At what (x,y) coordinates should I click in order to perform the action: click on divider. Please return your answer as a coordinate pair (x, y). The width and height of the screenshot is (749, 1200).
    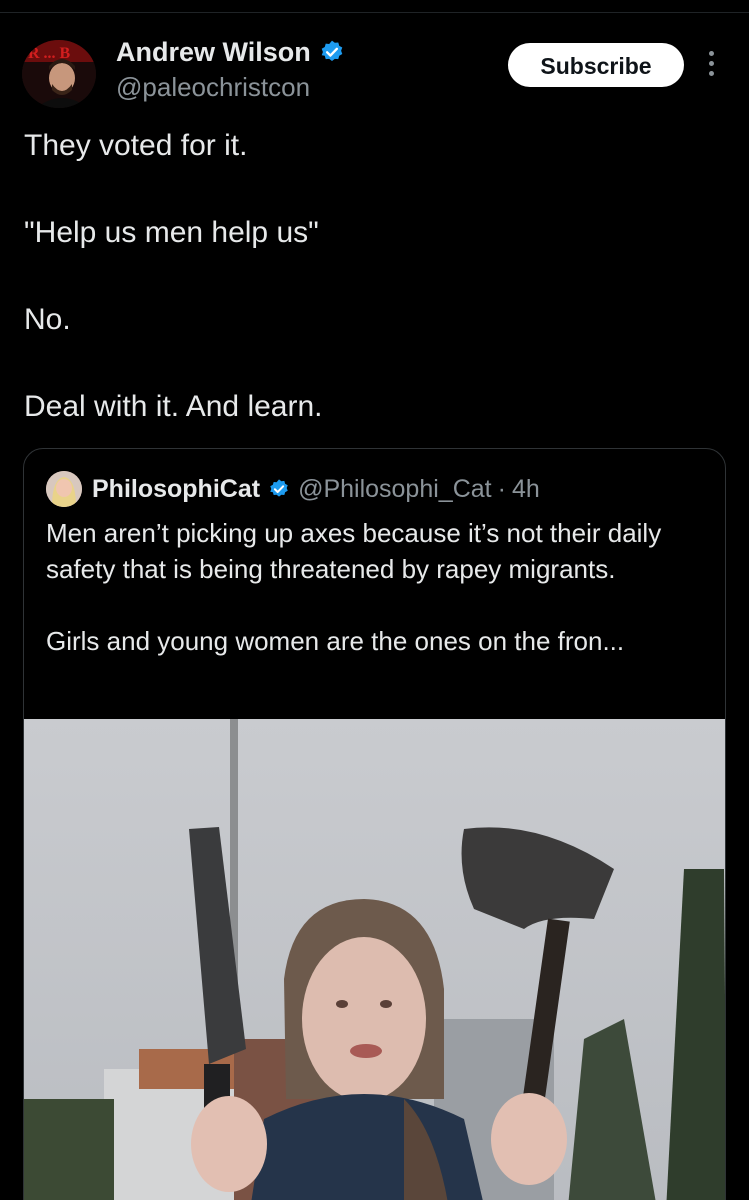
    Looking at the image, I should click on (374, 12).